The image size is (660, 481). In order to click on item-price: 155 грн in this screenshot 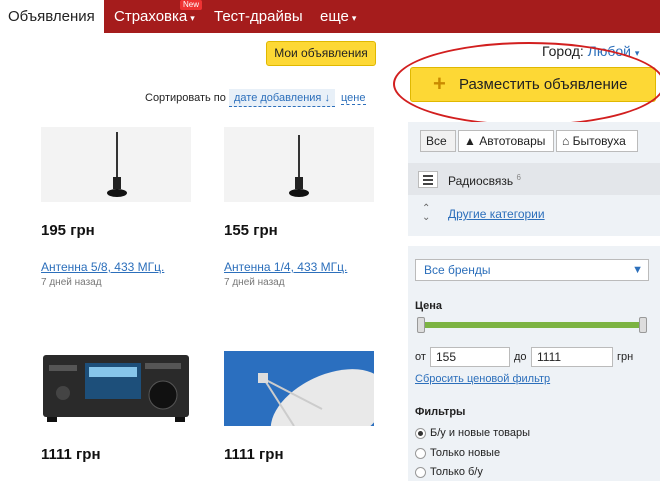, I will do `click(251, 230)`.